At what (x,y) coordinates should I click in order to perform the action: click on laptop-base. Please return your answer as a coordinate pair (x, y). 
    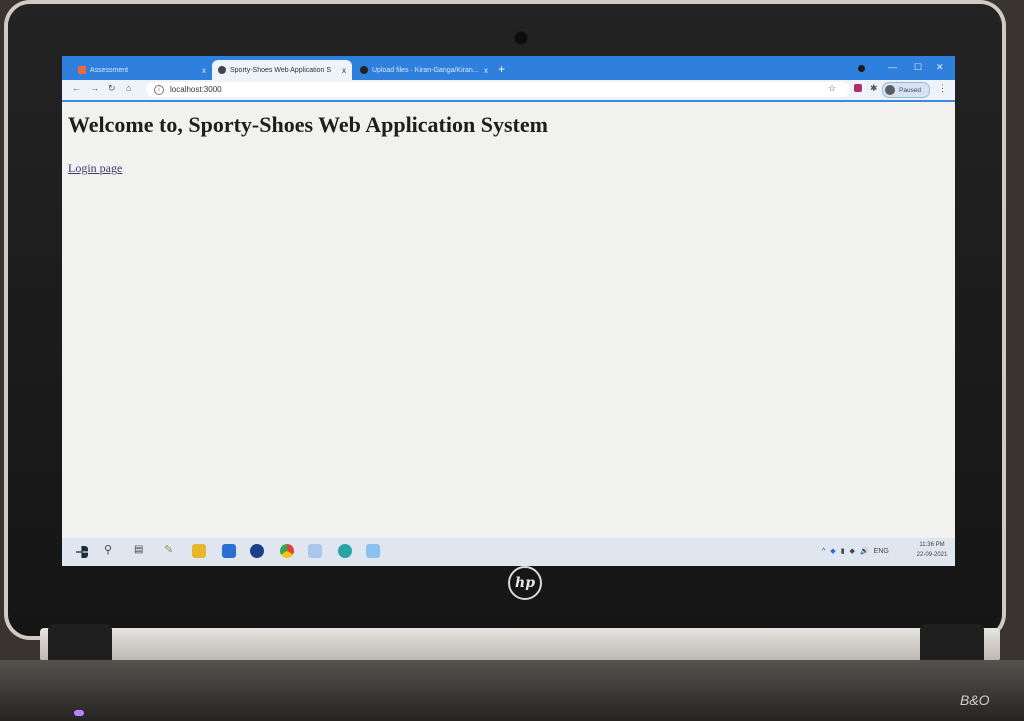
    Looking at the image, I should click on (512, 690).